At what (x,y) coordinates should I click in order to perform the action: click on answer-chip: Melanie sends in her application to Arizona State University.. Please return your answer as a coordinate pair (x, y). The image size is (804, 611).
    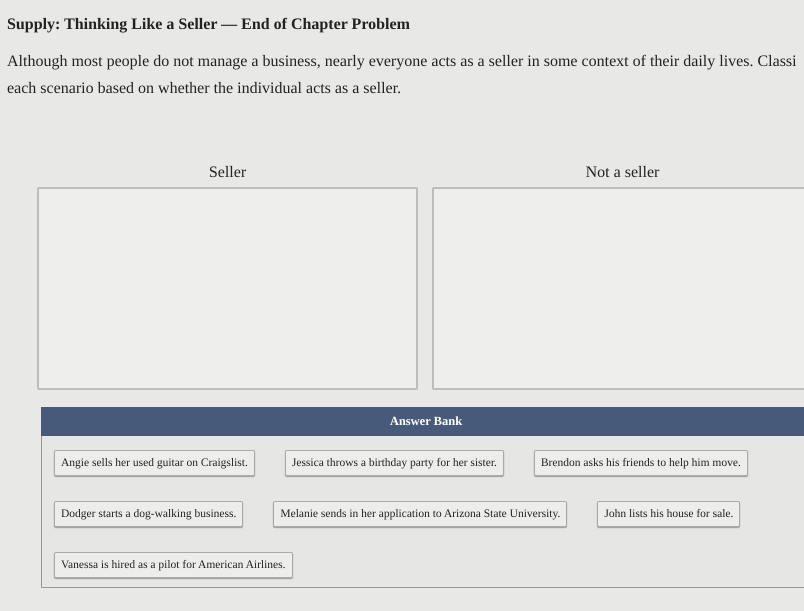
    Looking at the image, I should click on (420, 514).